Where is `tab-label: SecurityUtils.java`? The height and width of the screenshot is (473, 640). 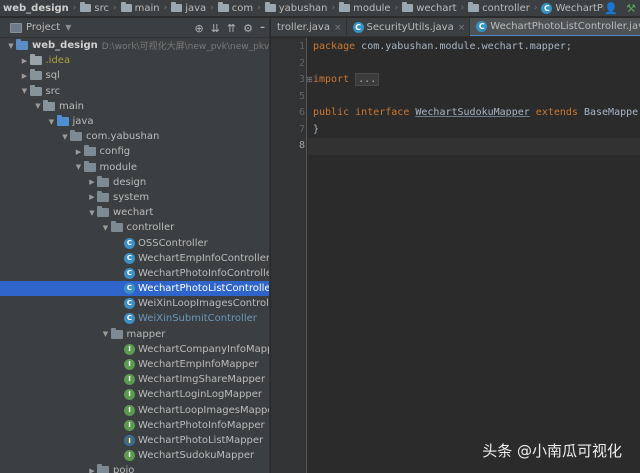
tab-label: SecurityUtils.java is located at coordinates (410, 27).